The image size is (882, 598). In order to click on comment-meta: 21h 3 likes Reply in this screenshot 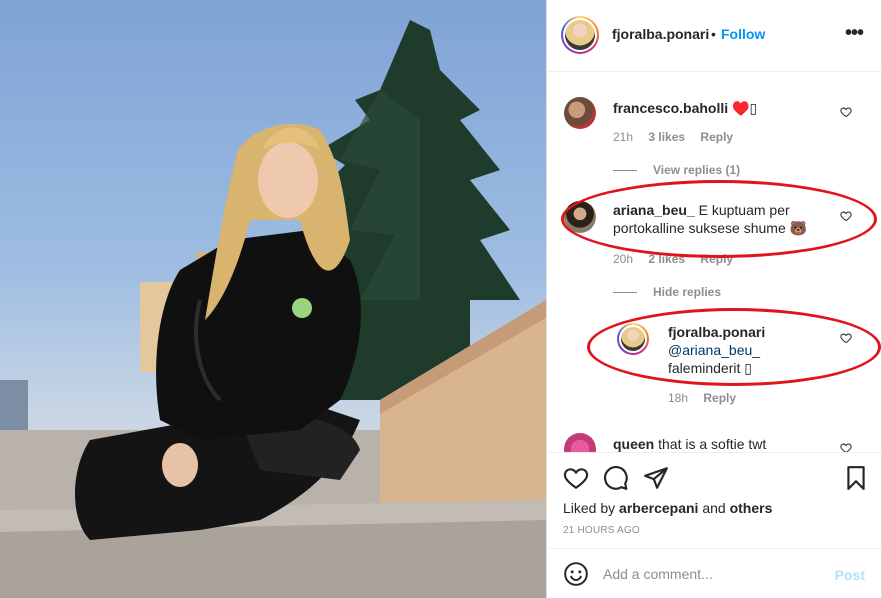, I will do `click(679, 137)`.